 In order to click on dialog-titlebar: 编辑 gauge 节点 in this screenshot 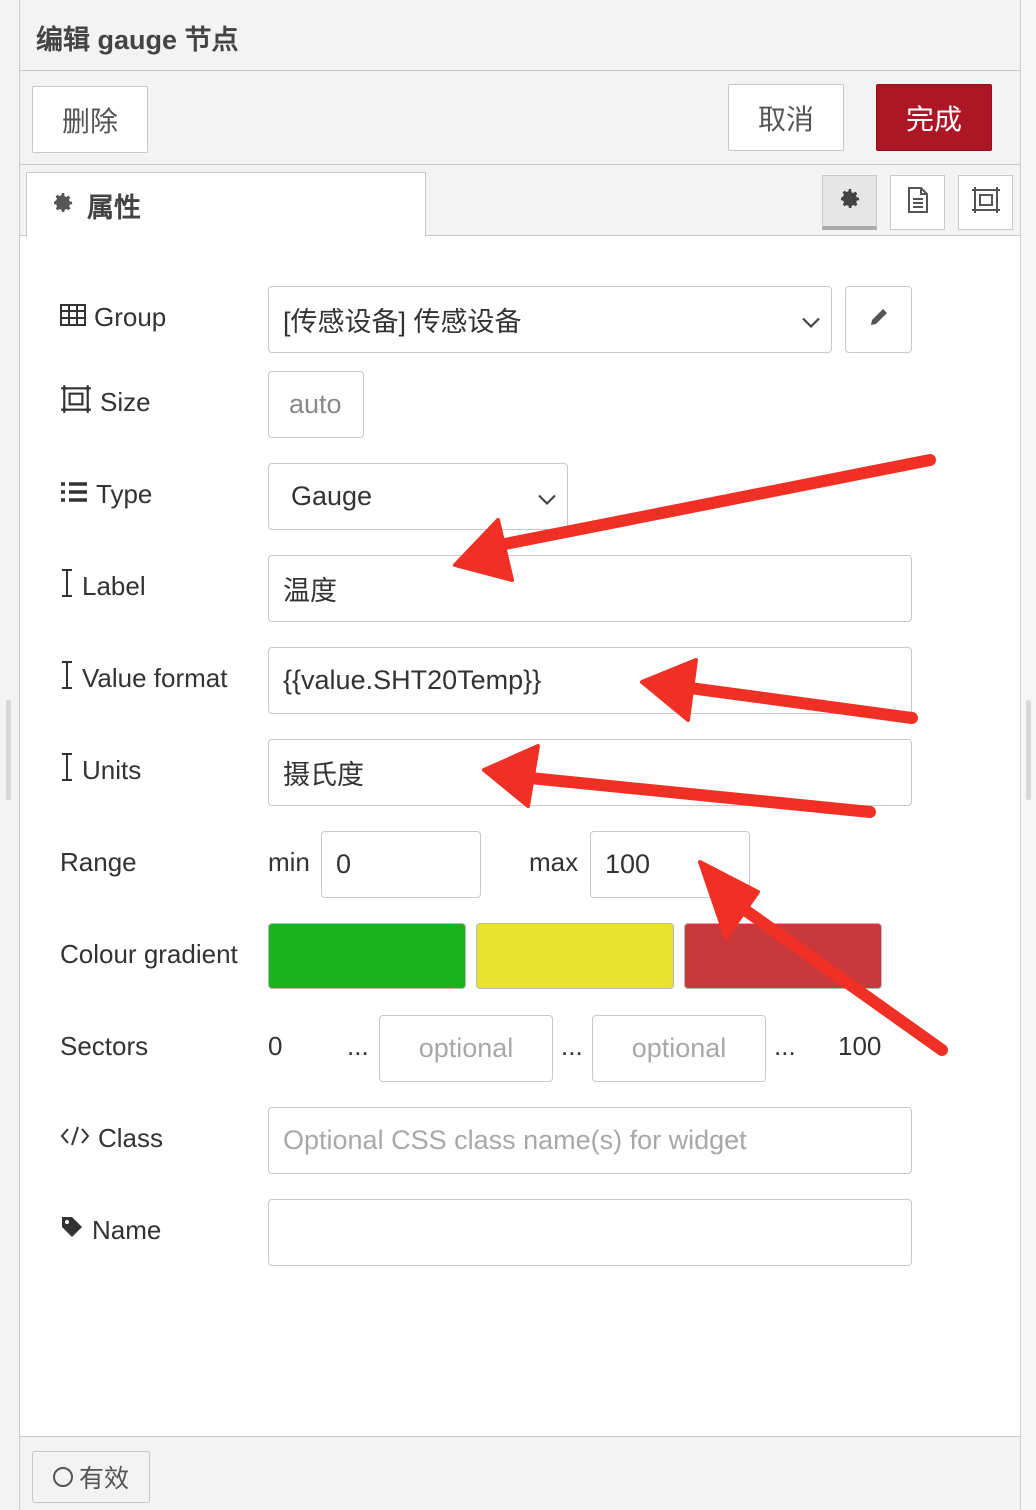, I will do `click(520, 35)`.